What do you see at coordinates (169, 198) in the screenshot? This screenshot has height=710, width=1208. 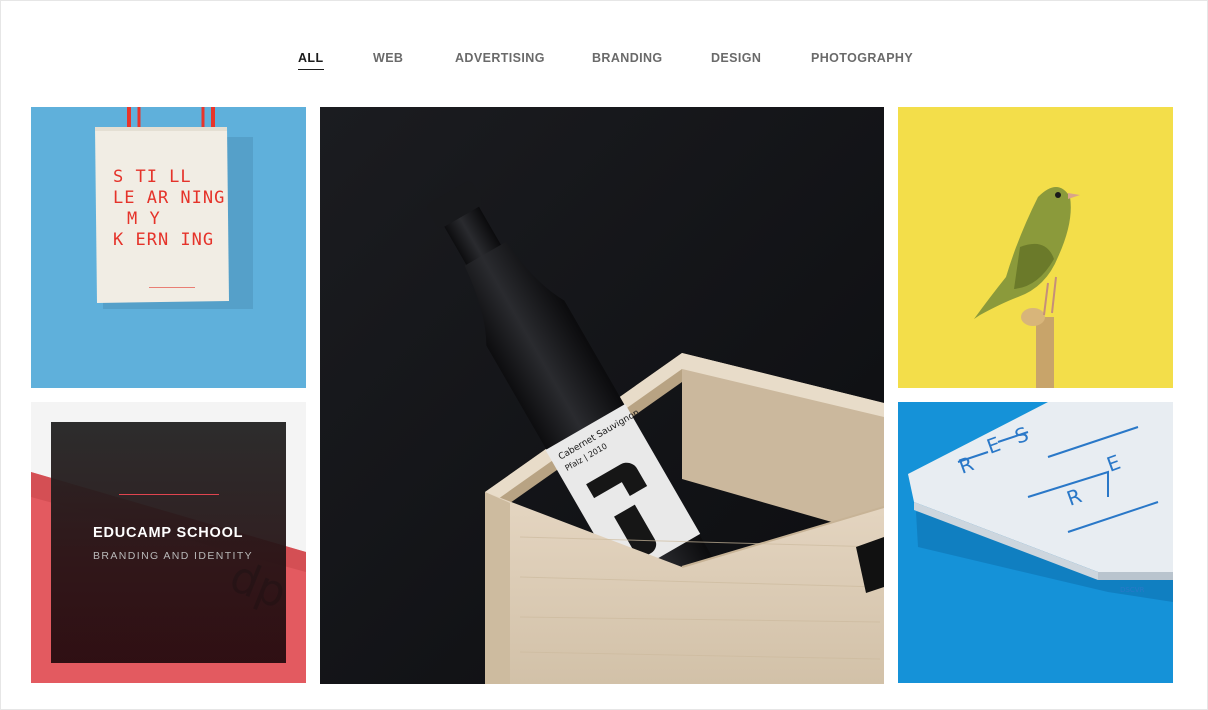 I see `tote-line-2: LE AR NING` at bounding box center [169, 198].